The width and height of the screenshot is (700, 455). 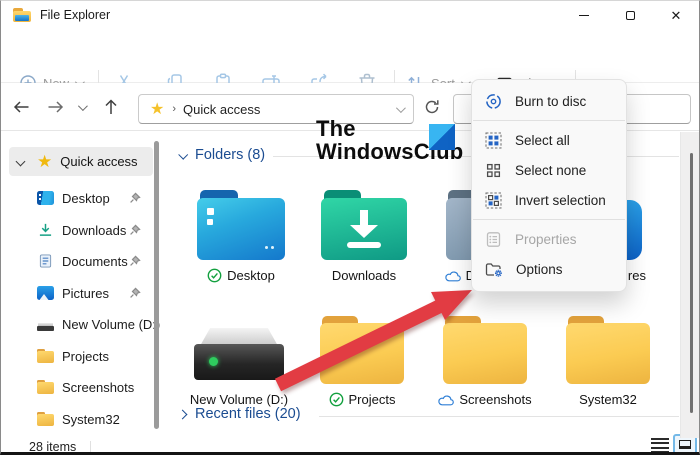 What do you see at coordinates (442, 137) in the screenshot?
I see `windowsclub-logo-icon` at bounding box center [442, 137].